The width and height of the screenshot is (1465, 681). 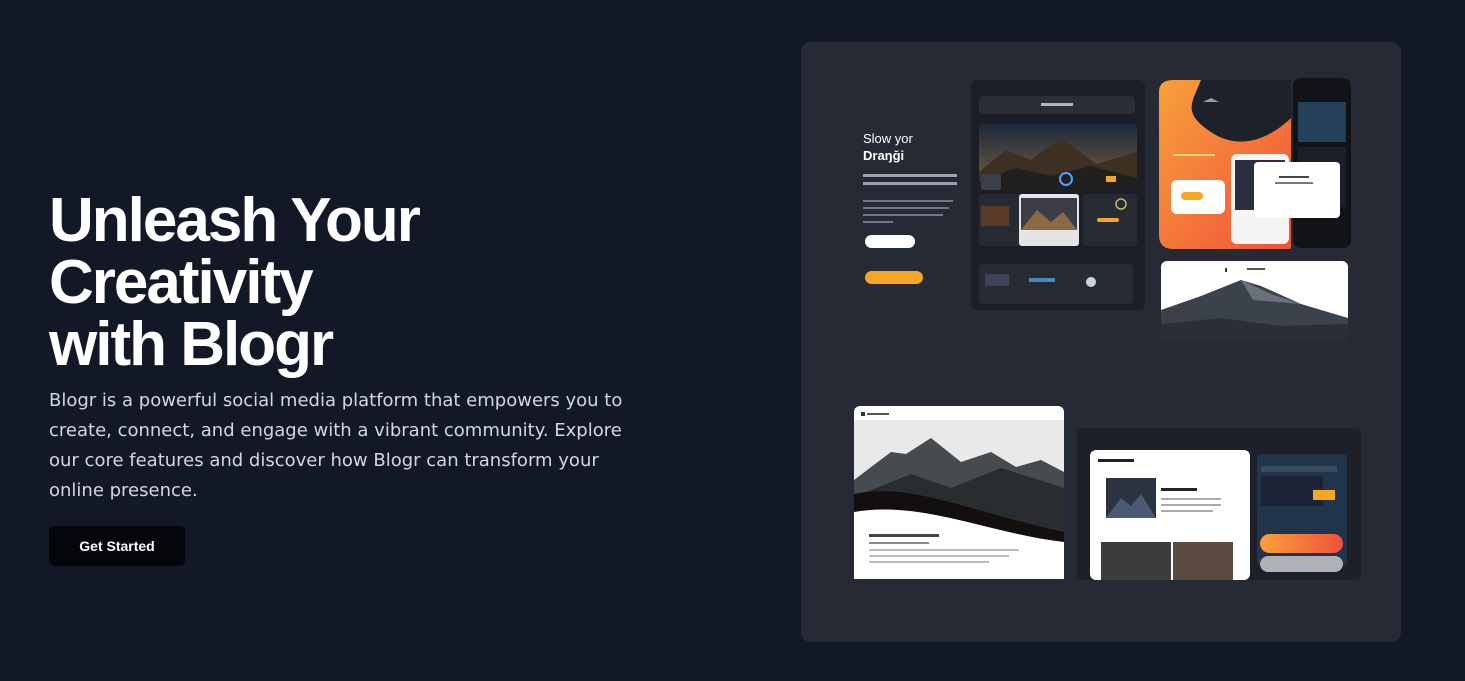 I want to click on hero-title-line2: with Blogr, so click(x=191, y=344).